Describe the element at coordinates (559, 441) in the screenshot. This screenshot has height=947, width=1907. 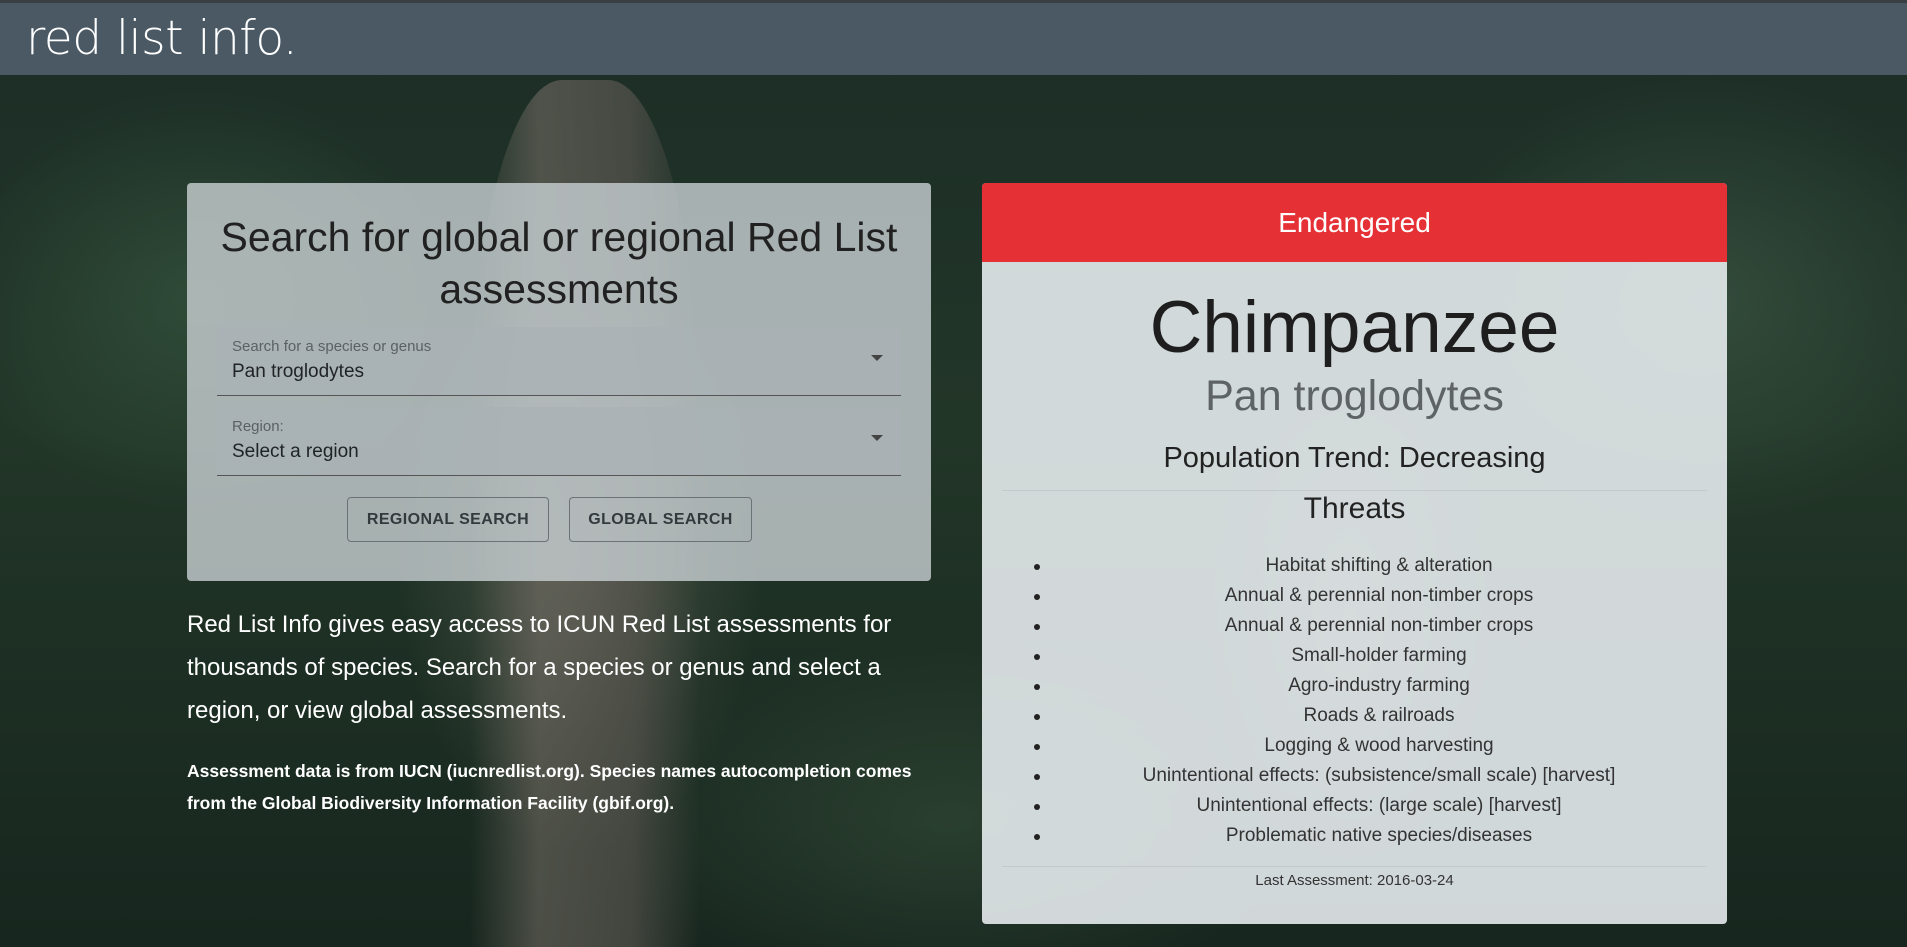
I see `region-select: Region: Select a region` at that location.